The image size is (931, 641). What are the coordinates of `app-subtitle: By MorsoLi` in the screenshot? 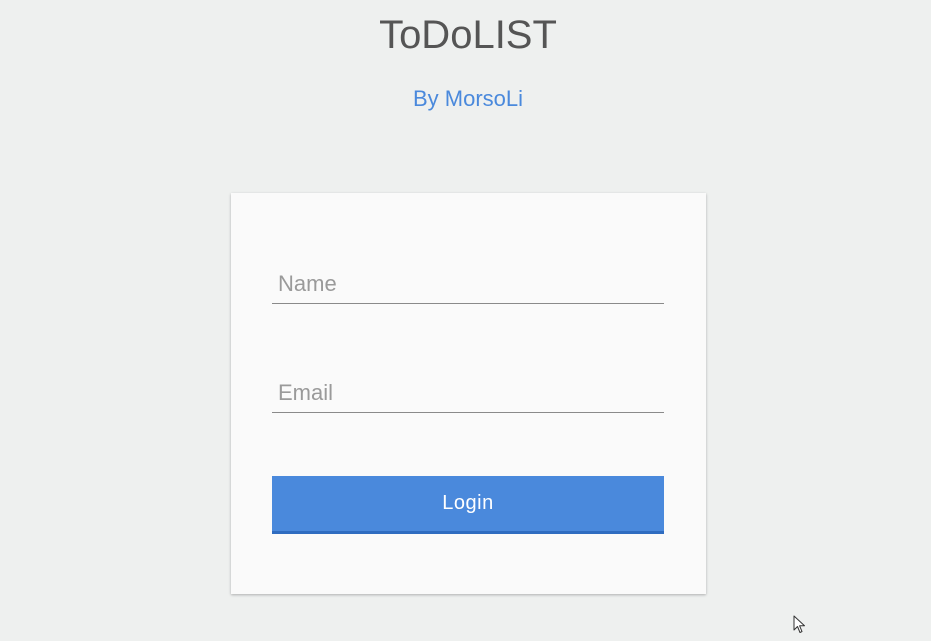 It's located at (468, 98).